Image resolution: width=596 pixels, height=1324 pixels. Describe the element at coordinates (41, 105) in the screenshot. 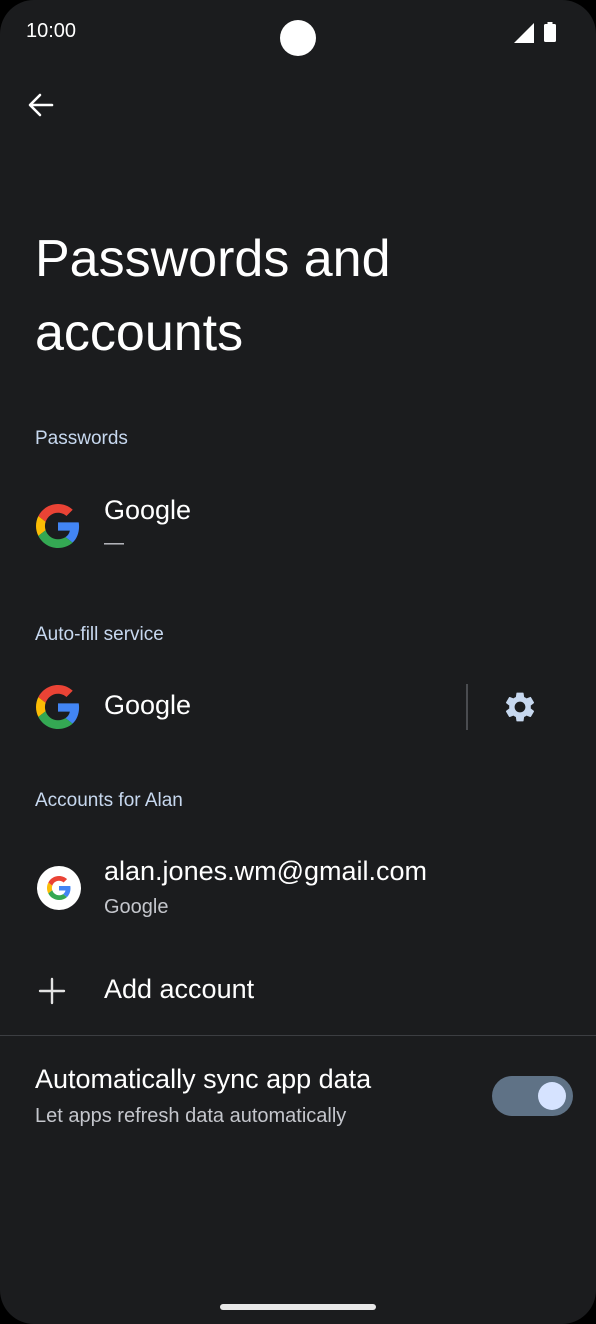

I see `arrow-back-icon` at that location.